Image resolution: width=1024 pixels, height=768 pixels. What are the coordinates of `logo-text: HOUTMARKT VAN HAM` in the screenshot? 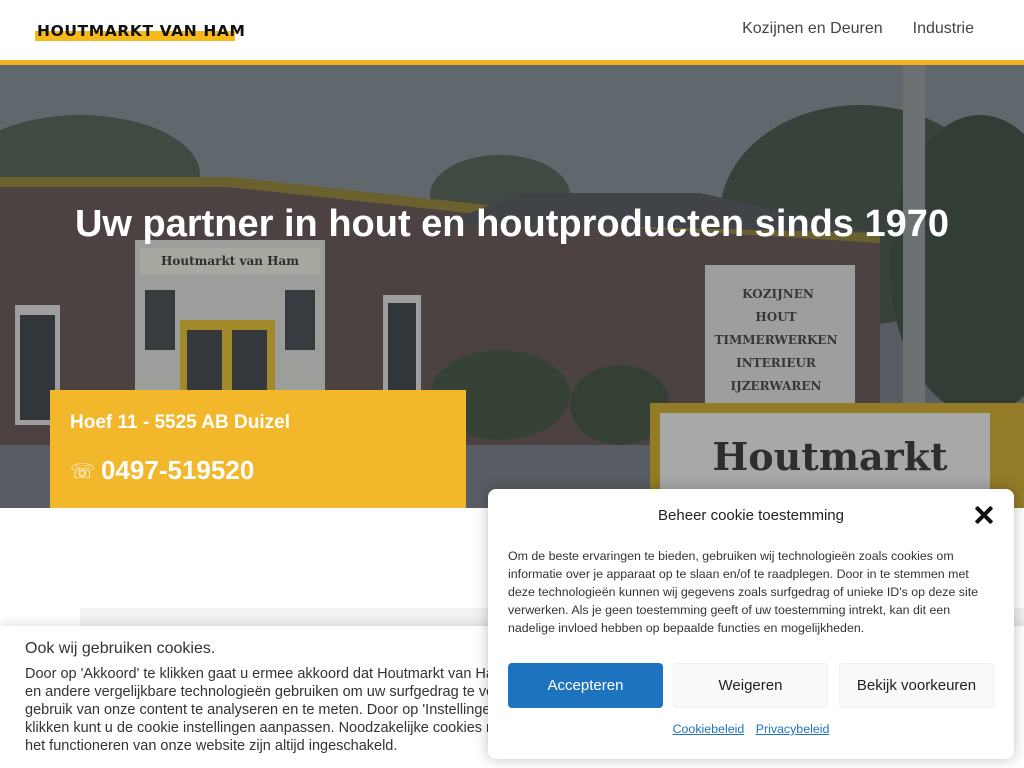 It's located at (141, 31).